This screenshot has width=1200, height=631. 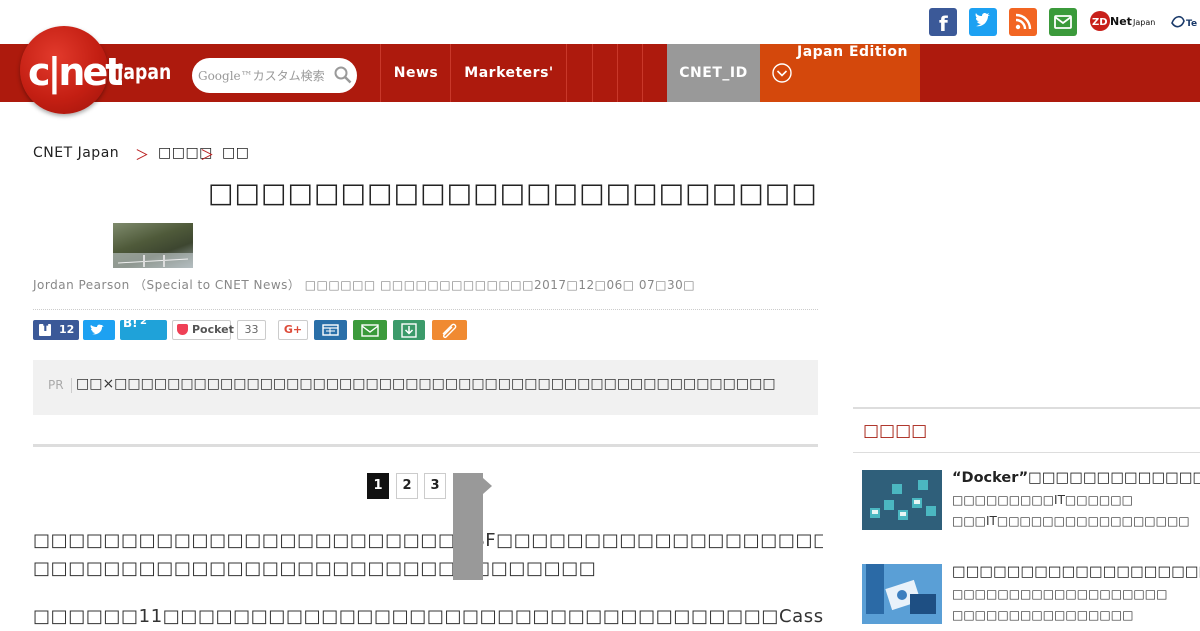 I want to click on page-3-button: 3, so click(x=435, y=486).